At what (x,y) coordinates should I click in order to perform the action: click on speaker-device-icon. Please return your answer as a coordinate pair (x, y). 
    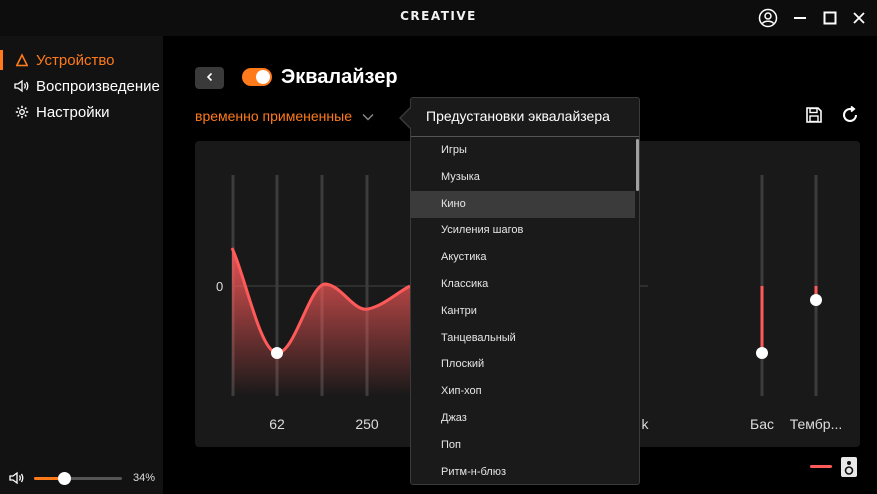
    Looking at the image, I should click on (849, 467).